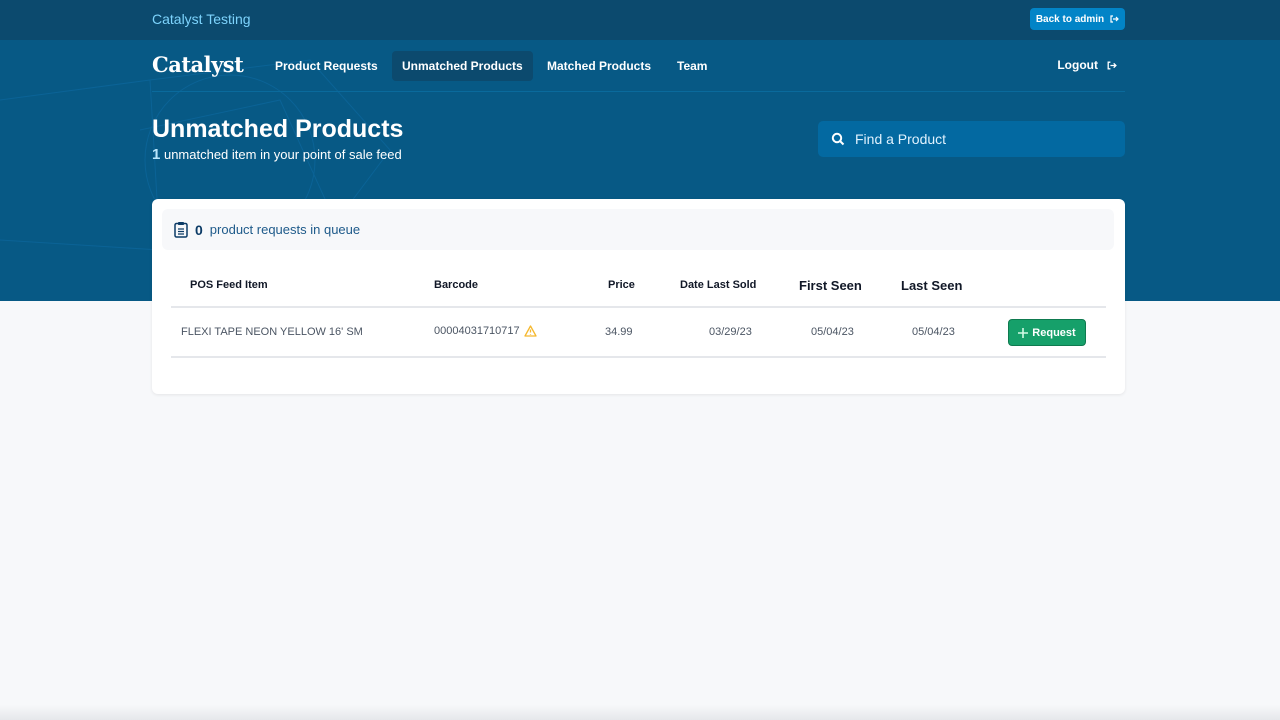 This screenshot has width=1280, height=720. What do you see at coordinates (730, 332) in the screenshot?
I see `cell-date-last-sold: 03/29/23` at bounding box center [730, 332].